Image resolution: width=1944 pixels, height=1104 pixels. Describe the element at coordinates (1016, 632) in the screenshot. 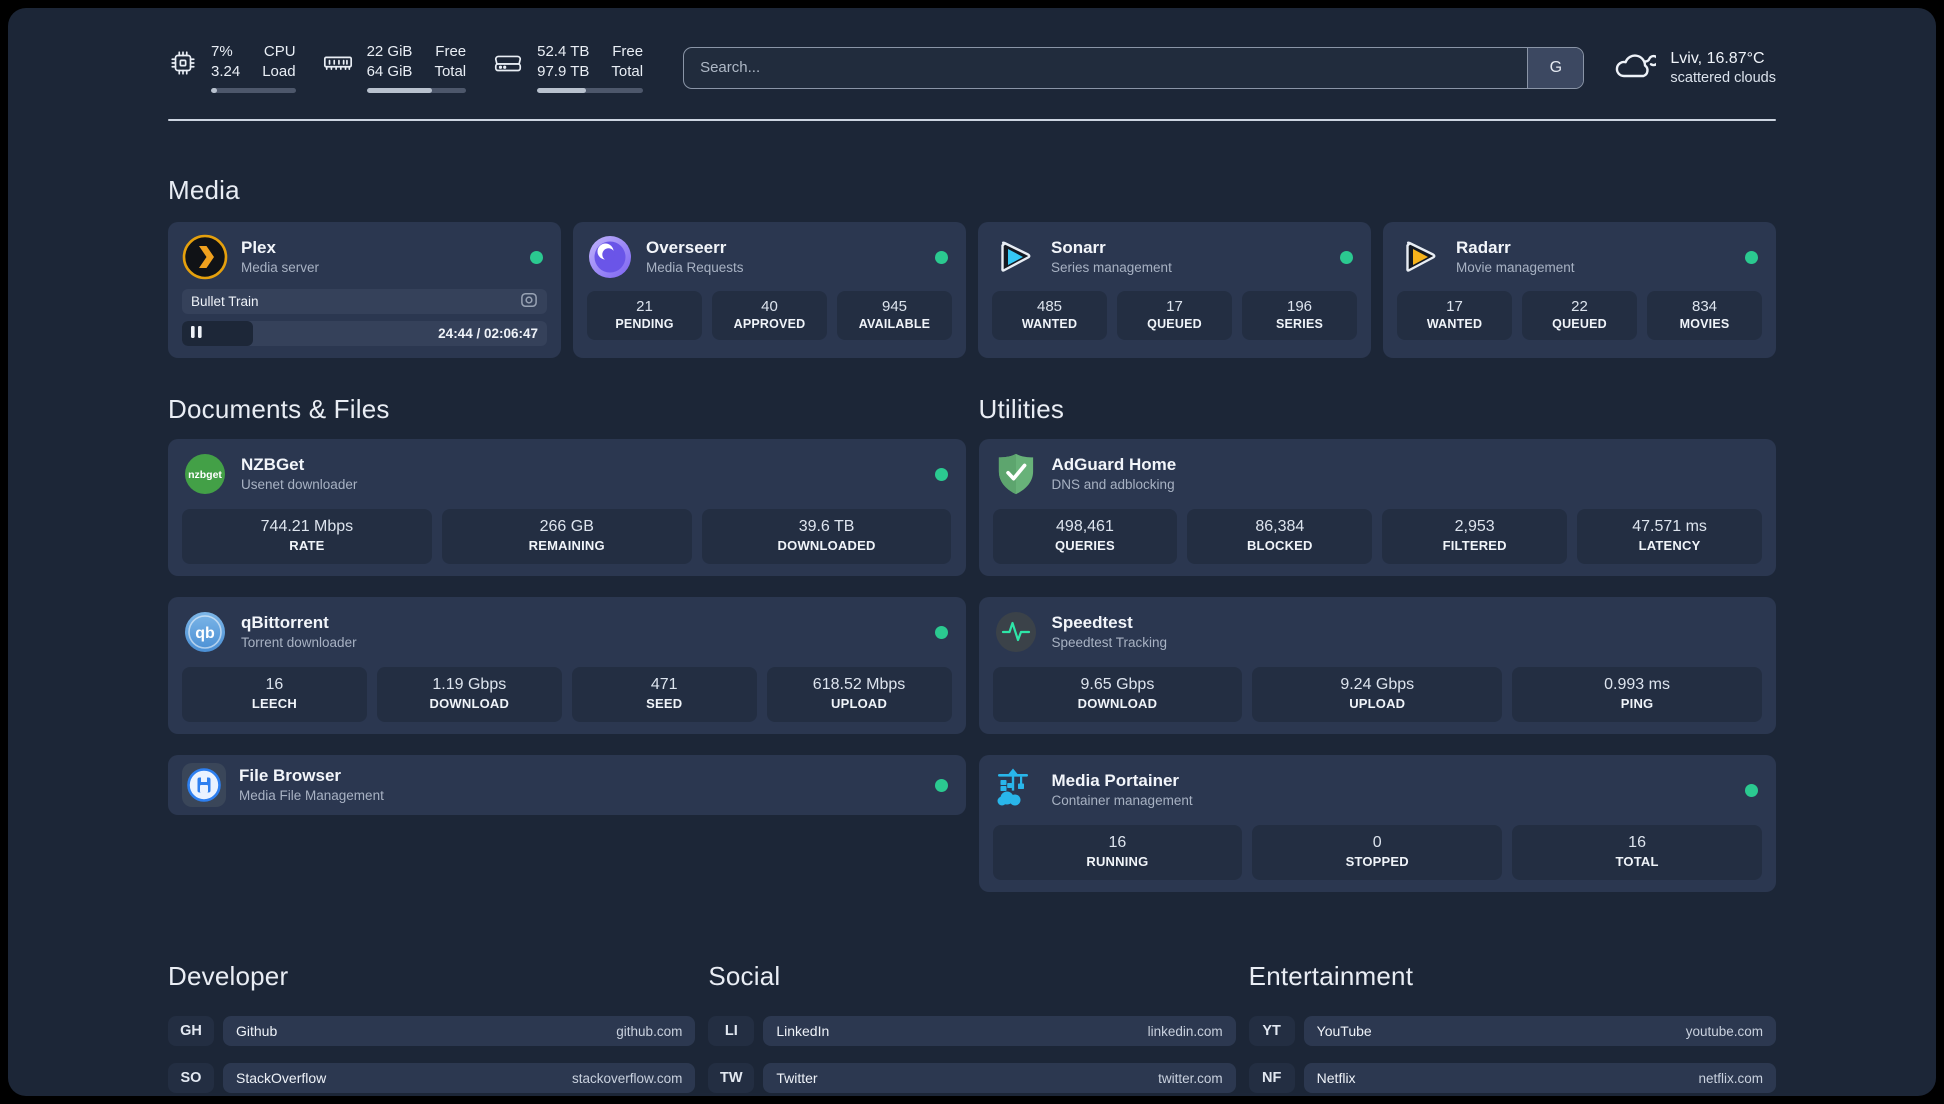

I see `speedtest-icon` at that location.